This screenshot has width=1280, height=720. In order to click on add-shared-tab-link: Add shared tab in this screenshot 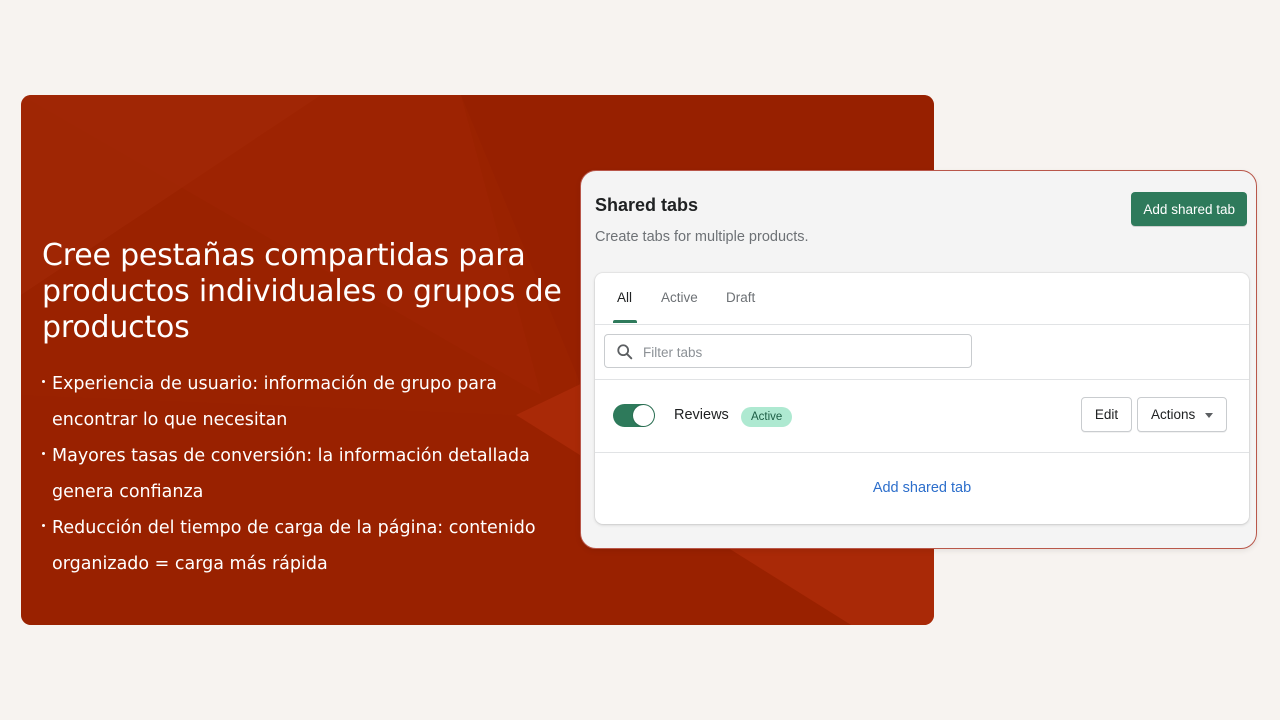, I will do `click(922, 488)`.